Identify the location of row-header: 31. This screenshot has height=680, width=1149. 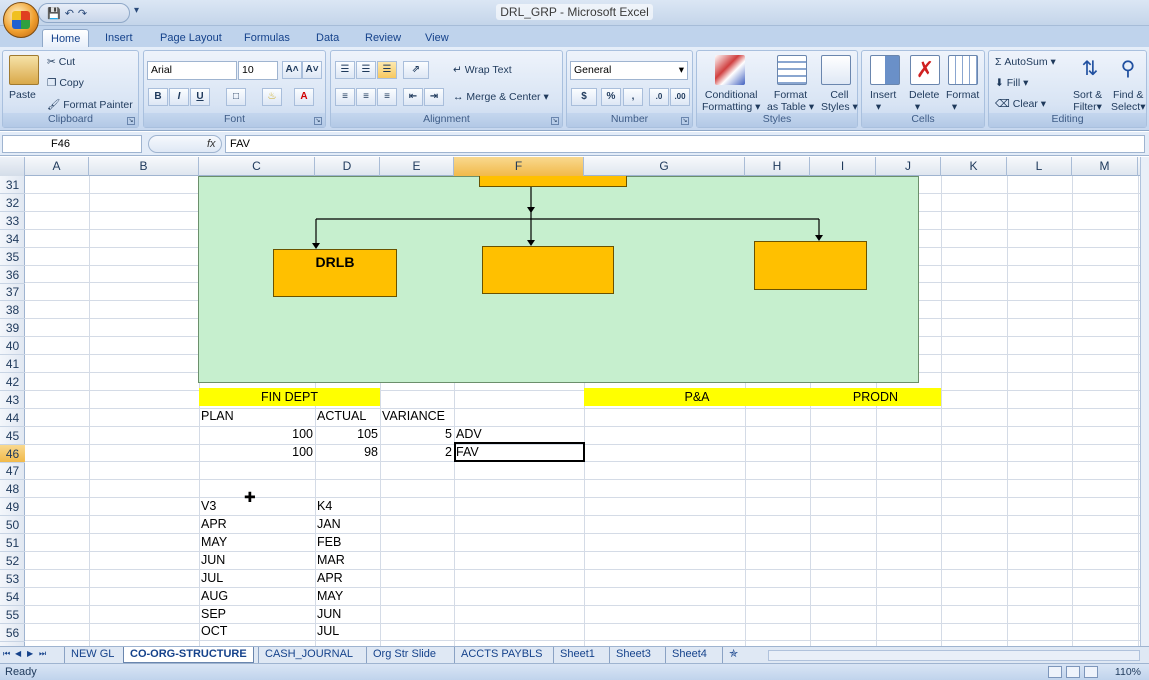
(12, 185).